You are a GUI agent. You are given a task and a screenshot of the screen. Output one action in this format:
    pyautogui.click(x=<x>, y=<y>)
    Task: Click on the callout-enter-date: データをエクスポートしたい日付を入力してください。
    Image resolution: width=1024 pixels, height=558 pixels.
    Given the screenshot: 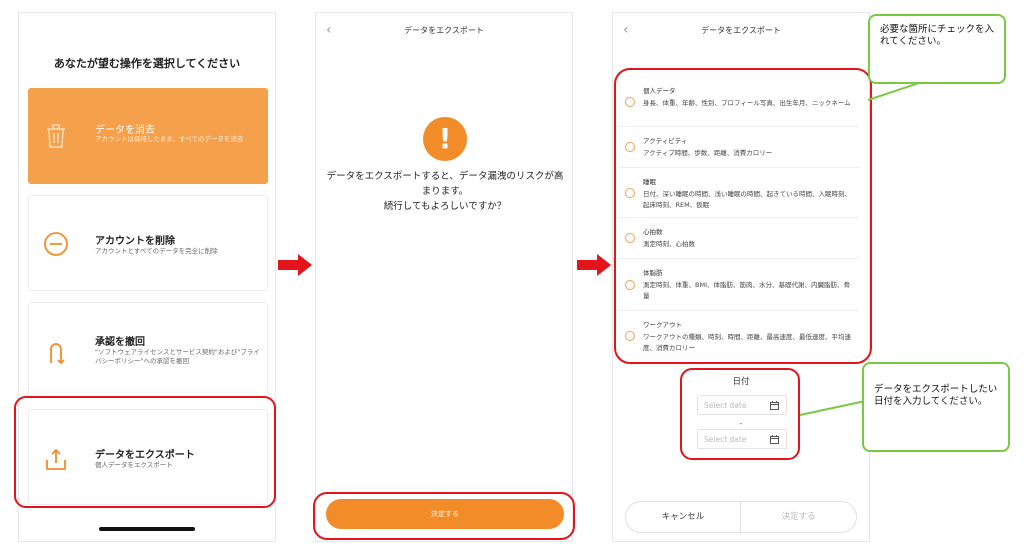 What is the action you would take?
    pyautogui.click(x=936, y=407)
    